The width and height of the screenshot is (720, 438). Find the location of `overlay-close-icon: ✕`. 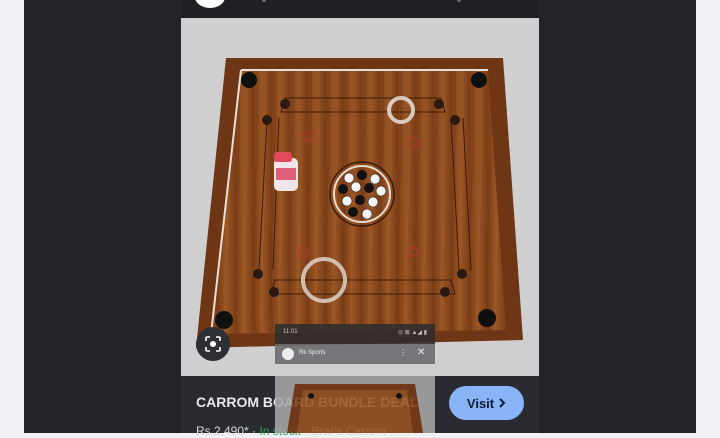

overlay-close-icon: ✕ is located at coordinates (421, 352).